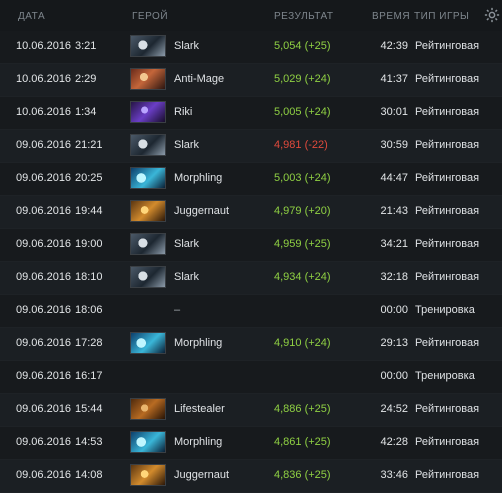 The width and height of the screenshot is (502, 493). Describe the element at coordinates (302, 211) in the screenshot. I see `match-result: 4,979 (+20)` at that location.